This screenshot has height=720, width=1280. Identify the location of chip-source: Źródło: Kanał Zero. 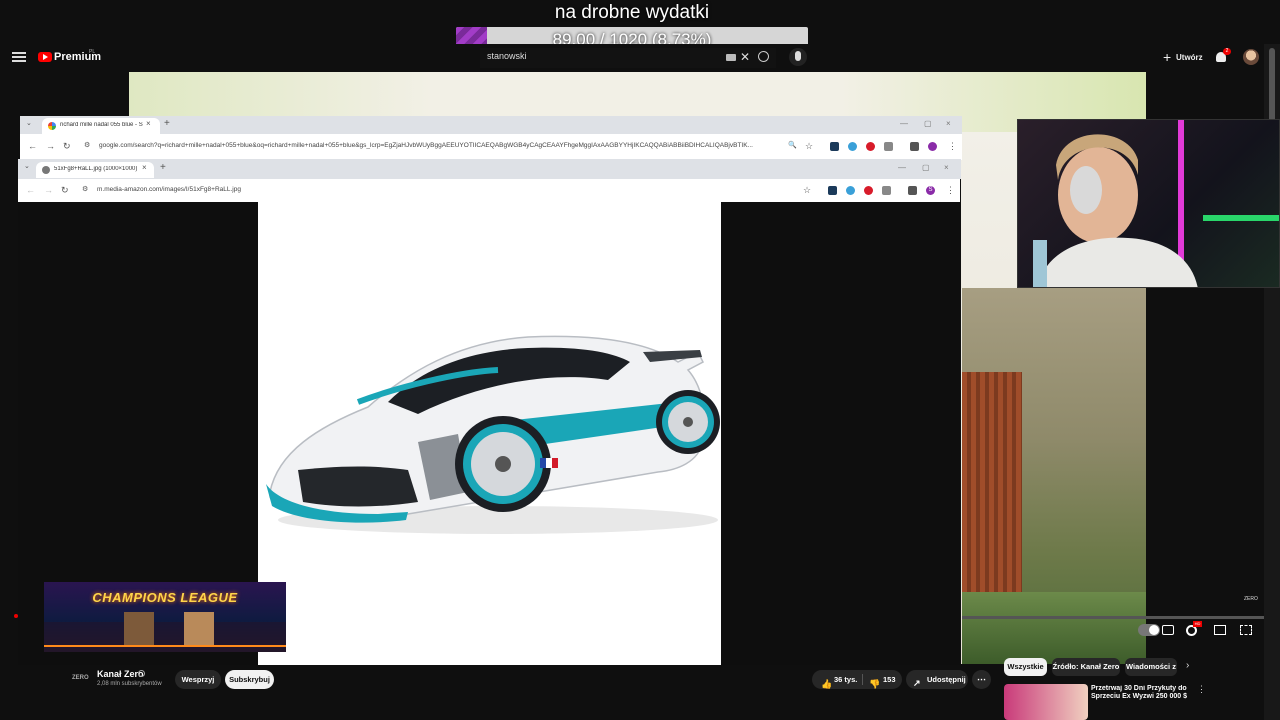
(1086, 667).